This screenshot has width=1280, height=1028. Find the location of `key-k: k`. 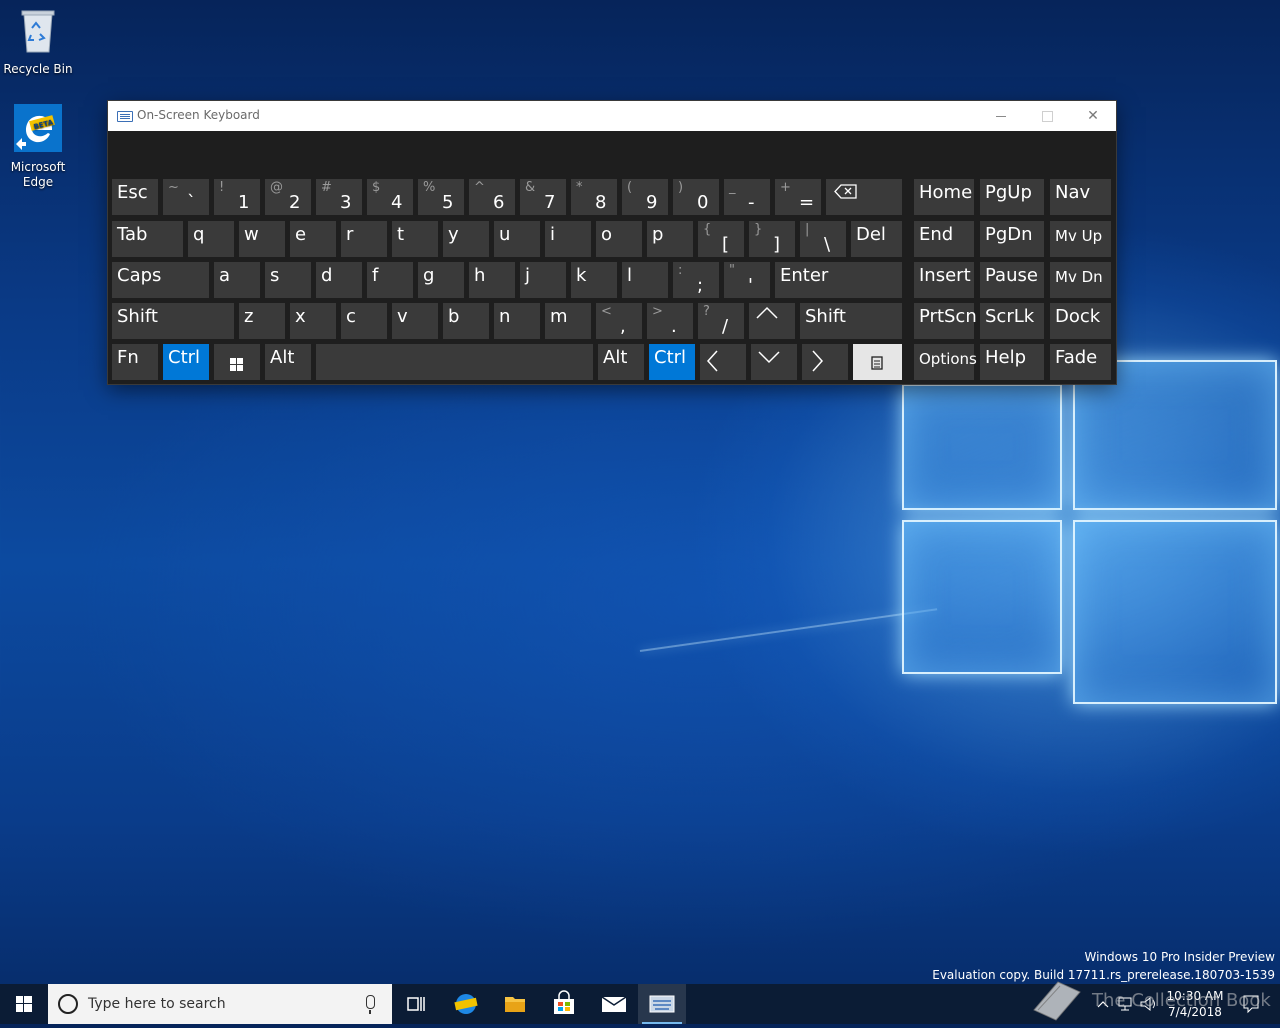

key-k: k is located at coordinates (594, 280).